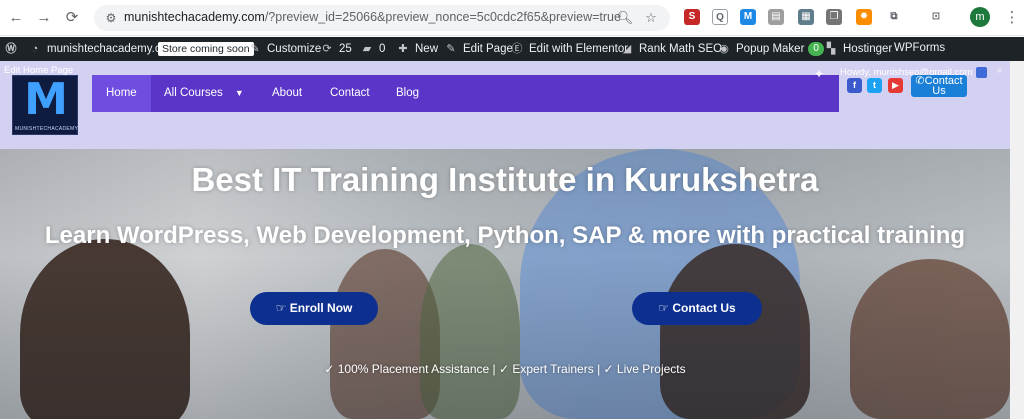 Image resolution: width=1024 pixels, height=419 pixels. Describe the element at coordinates (13, 49) in the screenshot. I see `wordpress-logo-icon: Ⓦ` at that location.